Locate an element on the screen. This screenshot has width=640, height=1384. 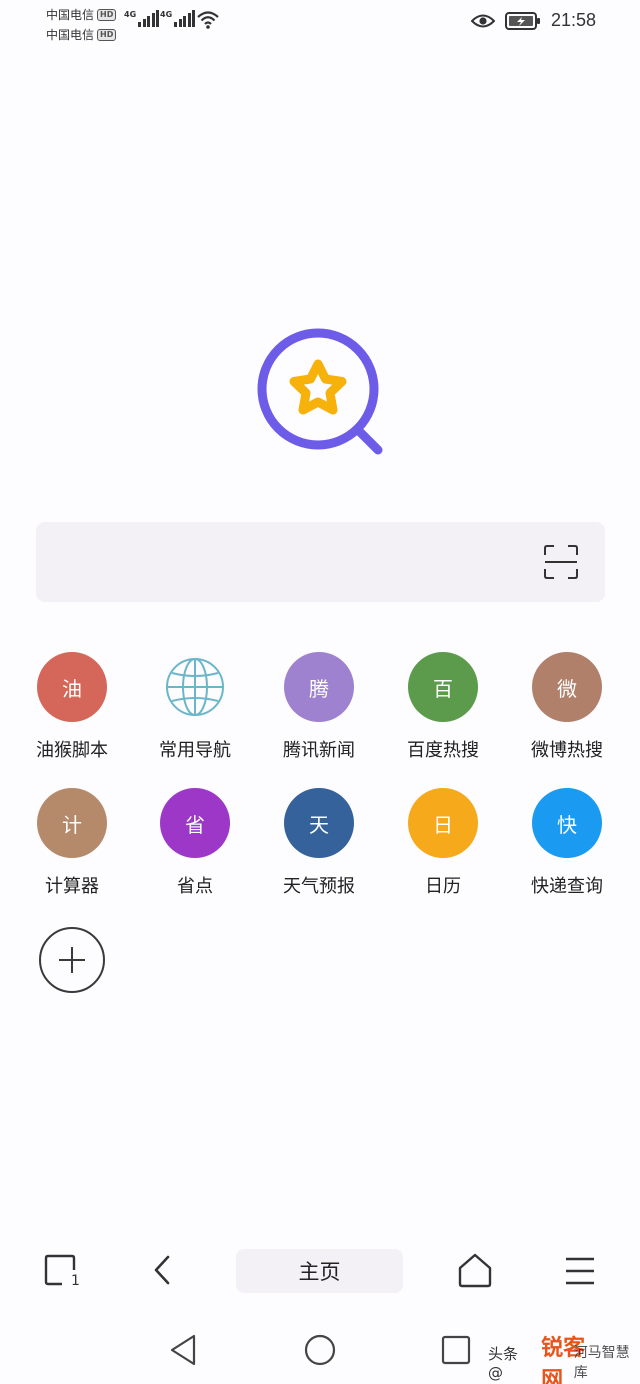
shortcut-baidu-hot: 百 百度热搜 is located at coordinates (443, 707).